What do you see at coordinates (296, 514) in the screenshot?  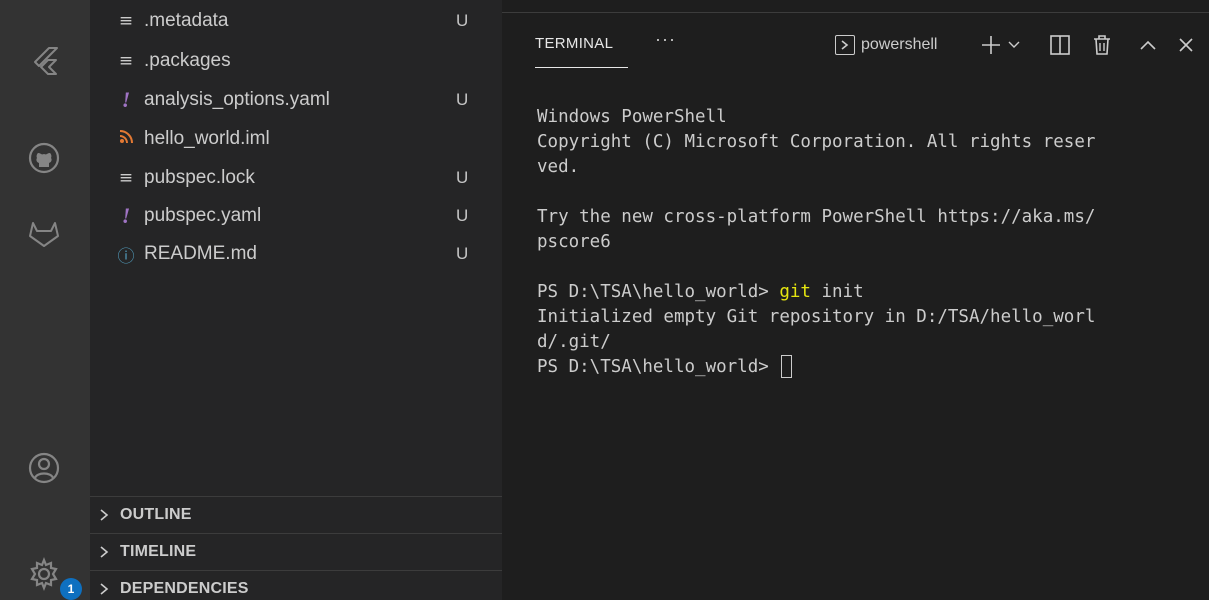 I see `section-outline: OUTLINE` at bounding box center [296, 514].